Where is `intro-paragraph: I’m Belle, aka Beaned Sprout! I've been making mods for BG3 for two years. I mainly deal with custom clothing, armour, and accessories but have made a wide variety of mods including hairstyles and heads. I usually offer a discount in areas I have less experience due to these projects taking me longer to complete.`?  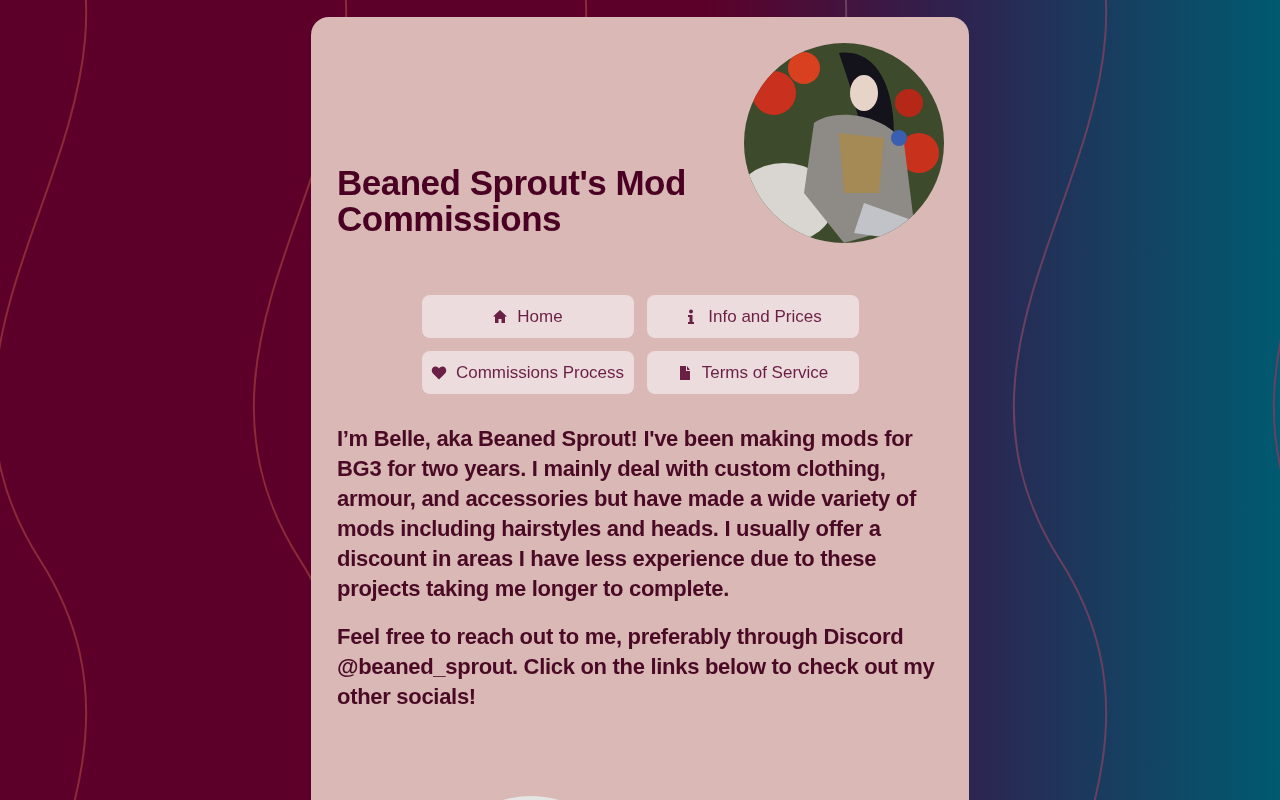
intro-paragraph: I’m Belle, aka Beaned Sprout! I've been making mods for BG3 for two years. I mainly deal with custom clothing, armour, and accessories but have made a wide variety of mods including hairstyles and heads. I usually offer a discount in areas I have less experience due to these projects taking me longer to complete. is located at coordinates (627, 514).